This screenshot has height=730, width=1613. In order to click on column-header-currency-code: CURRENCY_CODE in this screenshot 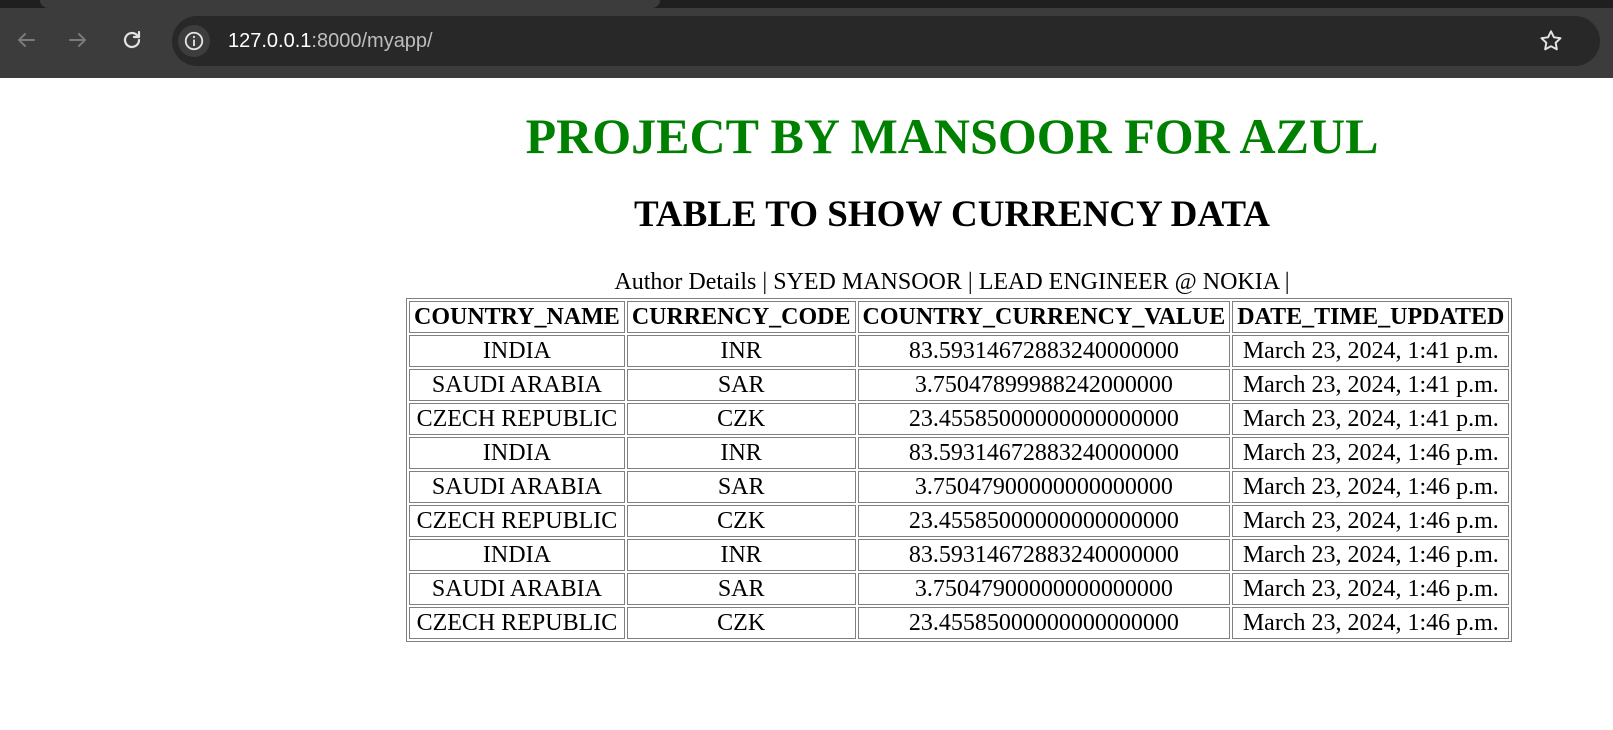, I will do `click(741, 317)`.